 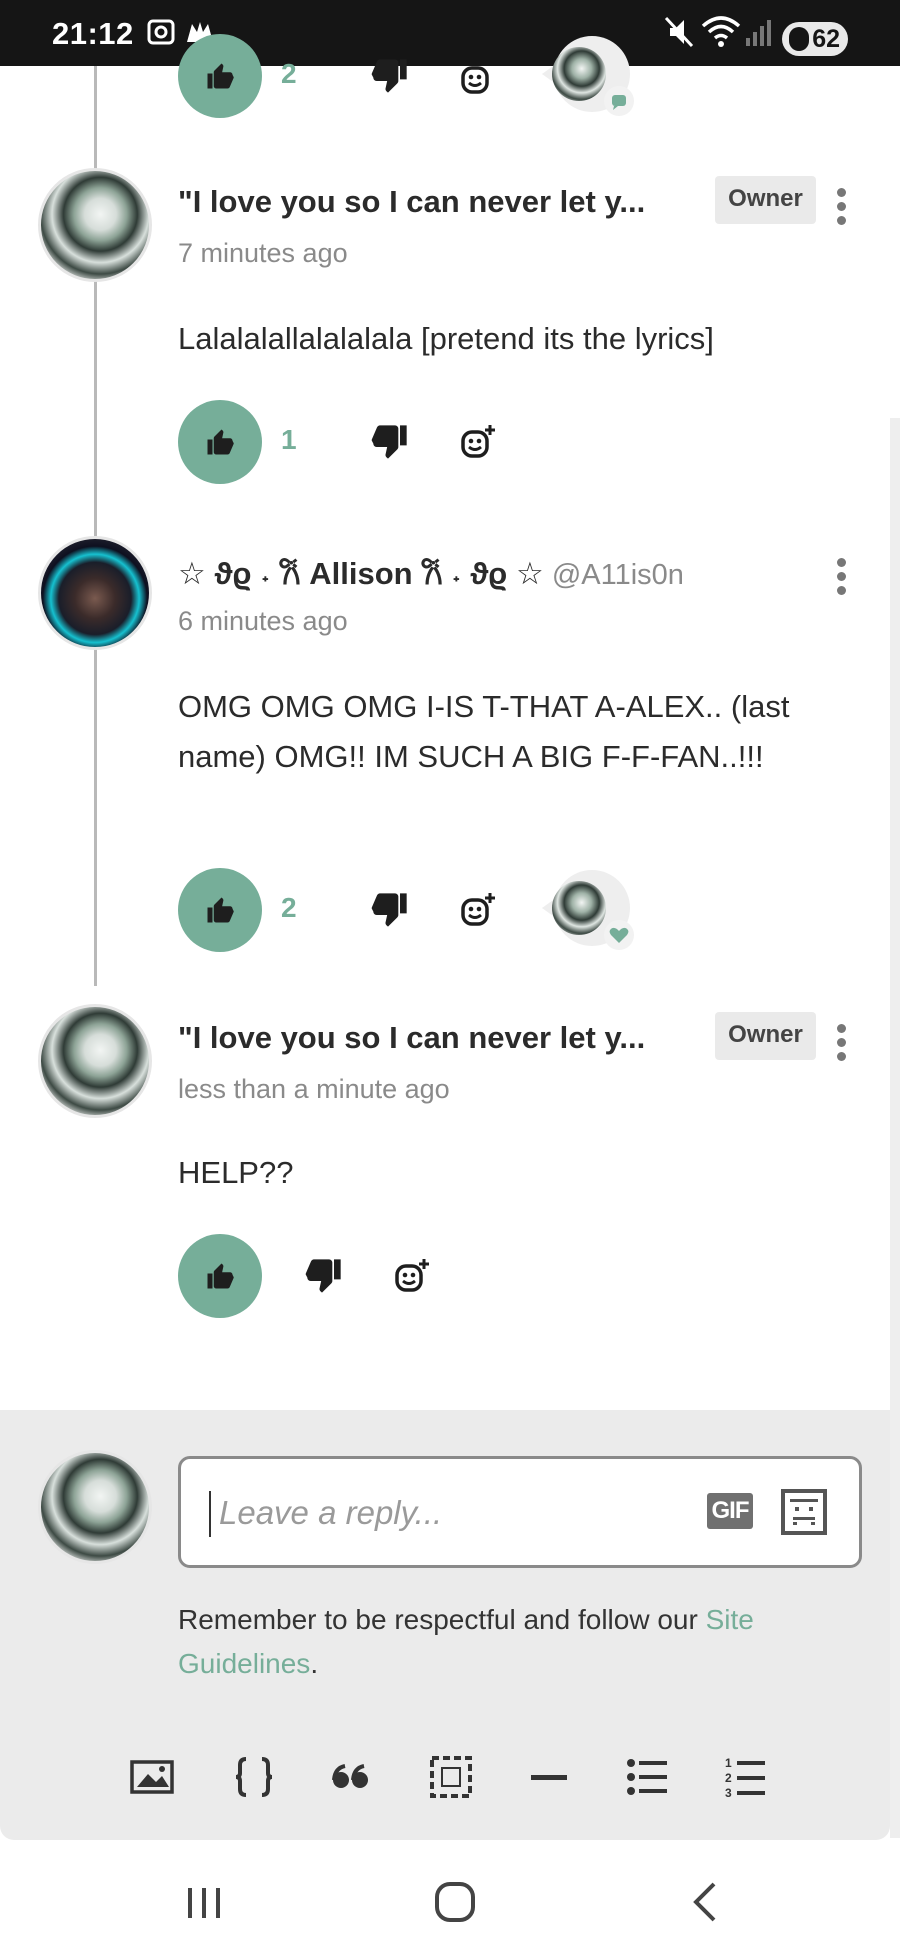 I want to click on reply-box: GIF, so click(x=520, y=1512).